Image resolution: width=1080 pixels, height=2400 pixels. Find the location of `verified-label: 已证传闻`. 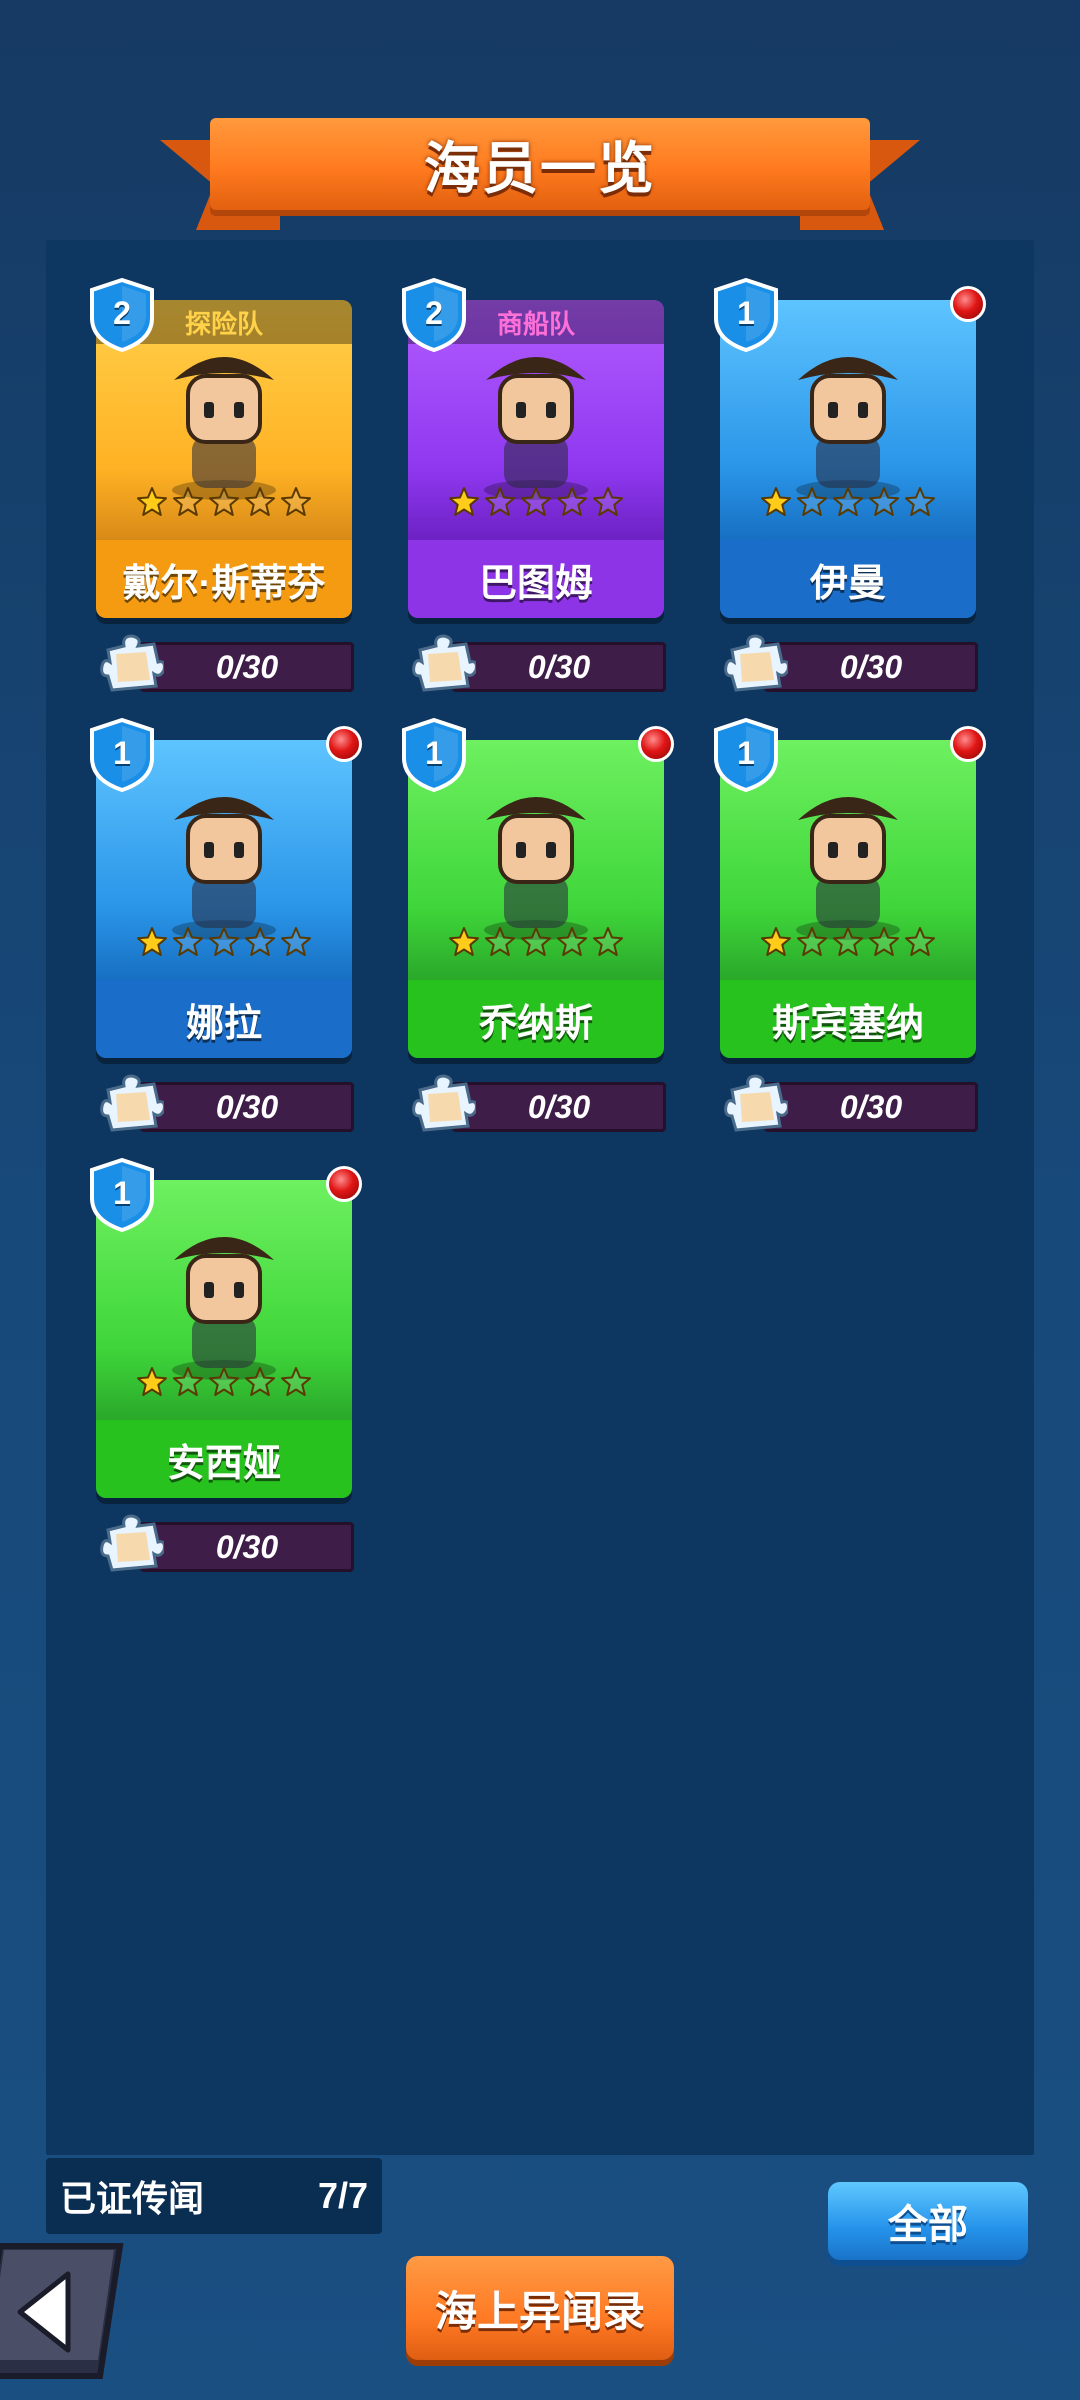

verified-label: 已证传闻 is located at coordinates (132, 2198).